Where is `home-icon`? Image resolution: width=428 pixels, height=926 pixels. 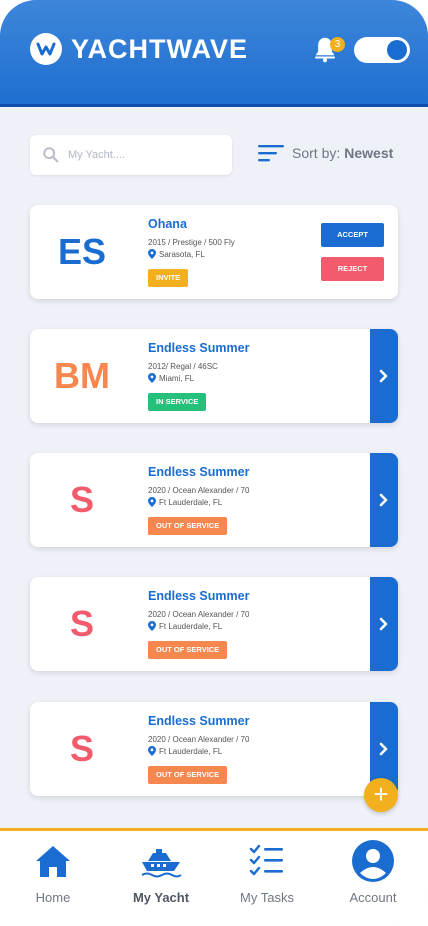
home-icon is located at coordinates (53, 861).